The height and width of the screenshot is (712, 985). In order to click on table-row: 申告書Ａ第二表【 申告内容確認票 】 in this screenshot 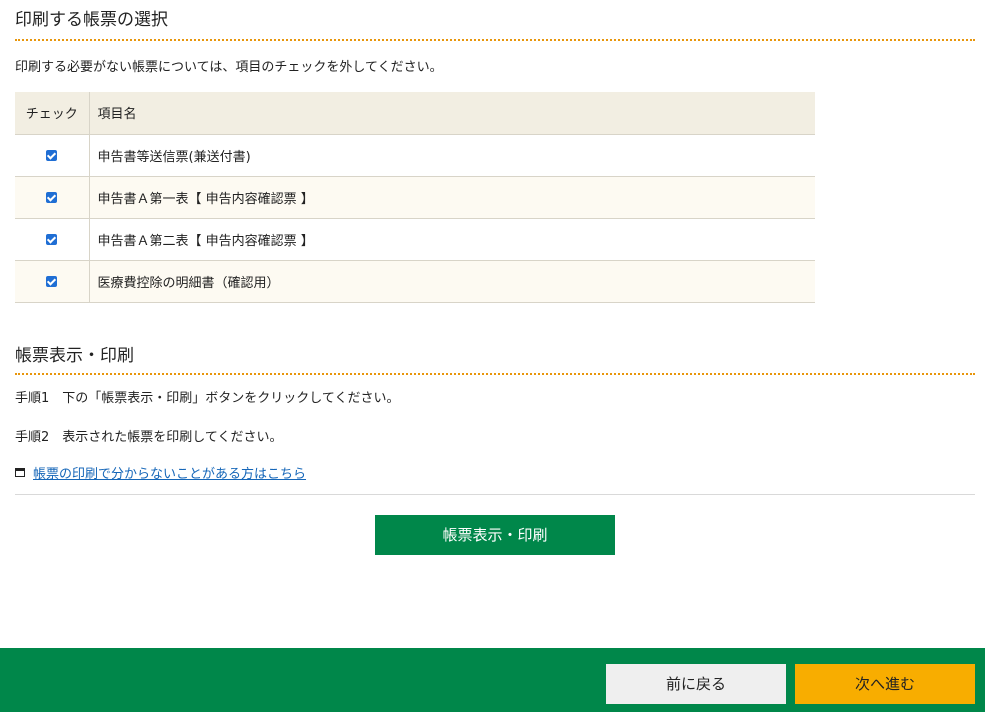, I will do `click(415, 239)`.